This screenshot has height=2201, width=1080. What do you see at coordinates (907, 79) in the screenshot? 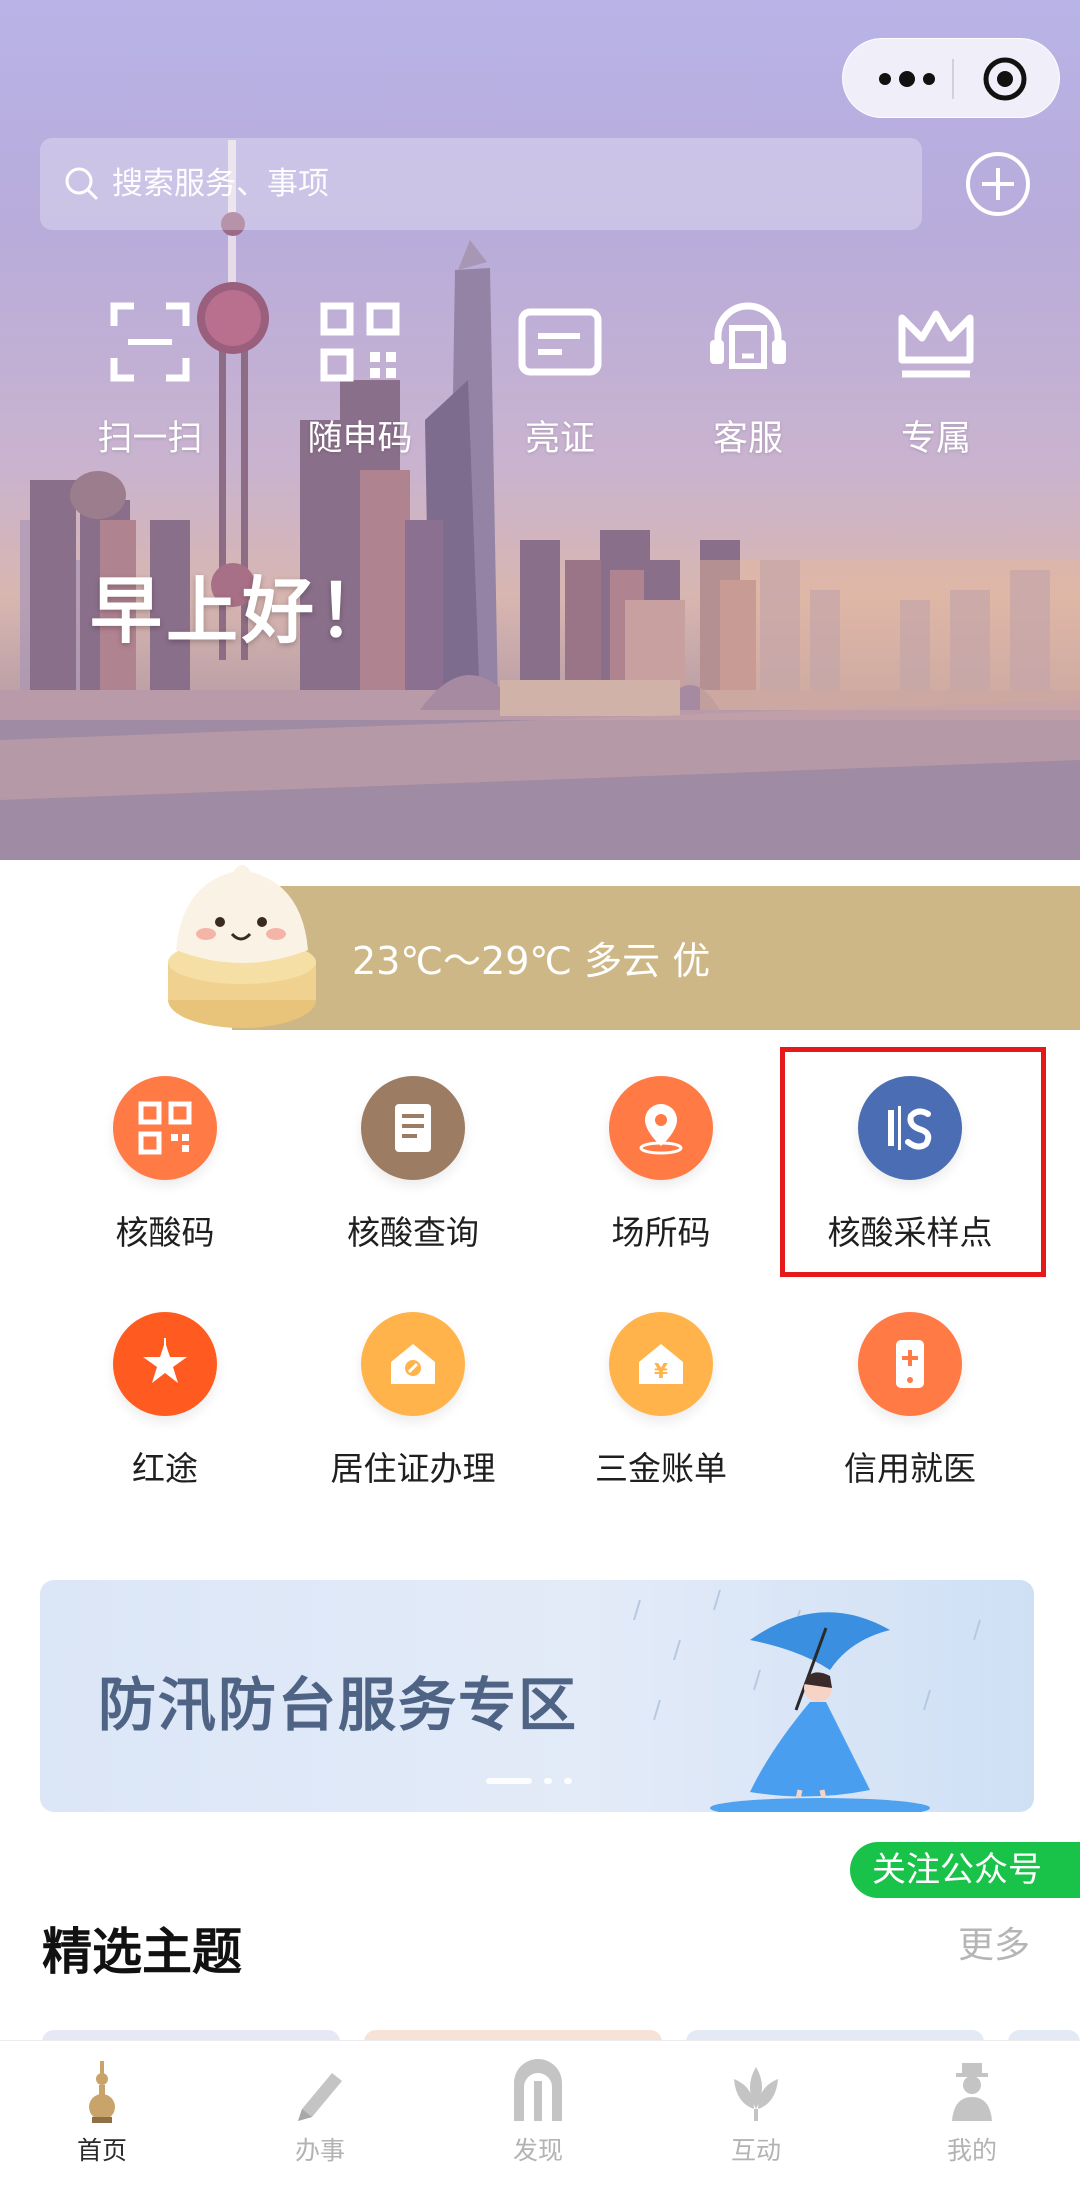
I see `more-dots-icon` at bounding box center [907, 79].